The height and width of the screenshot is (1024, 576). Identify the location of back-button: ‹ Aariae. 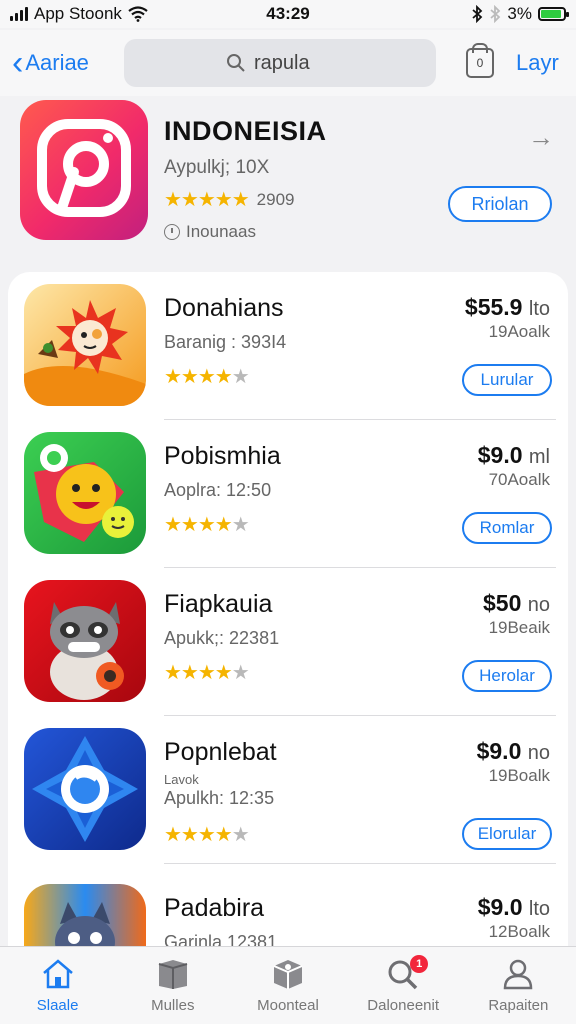
(66, 63).